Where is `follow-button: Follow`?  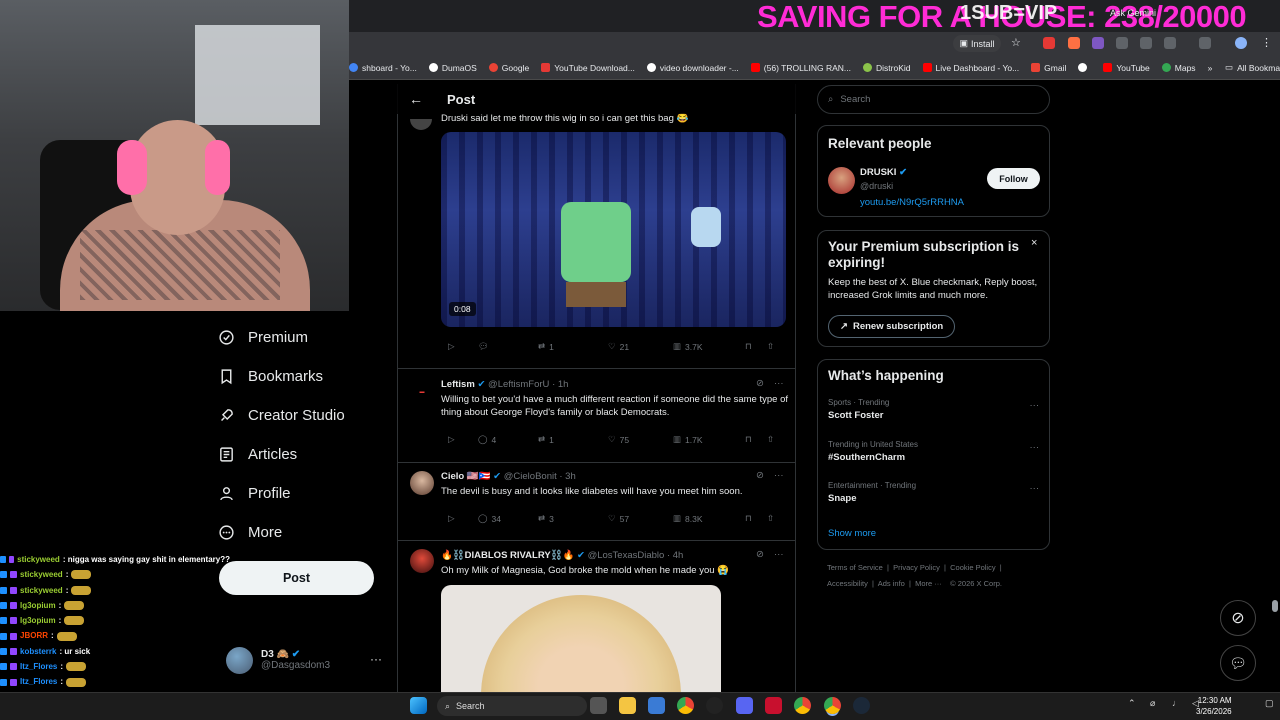 follow-button: Follow is located at coordinates (1013, 178).